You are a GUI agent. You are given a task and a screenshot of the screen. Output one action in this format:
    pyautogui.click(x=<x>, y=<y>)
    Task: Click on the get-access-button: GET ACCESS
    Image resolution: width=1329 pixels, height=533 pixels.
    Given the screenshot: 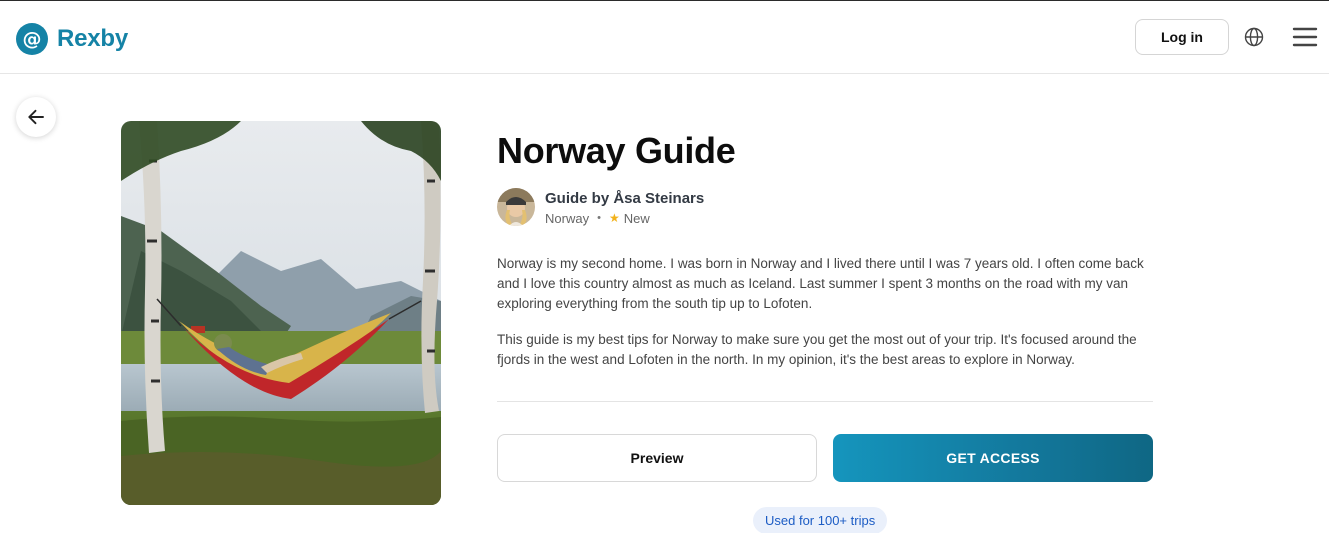 What is the action you would take?
    pyautogui.click(x=993, y=458)
    